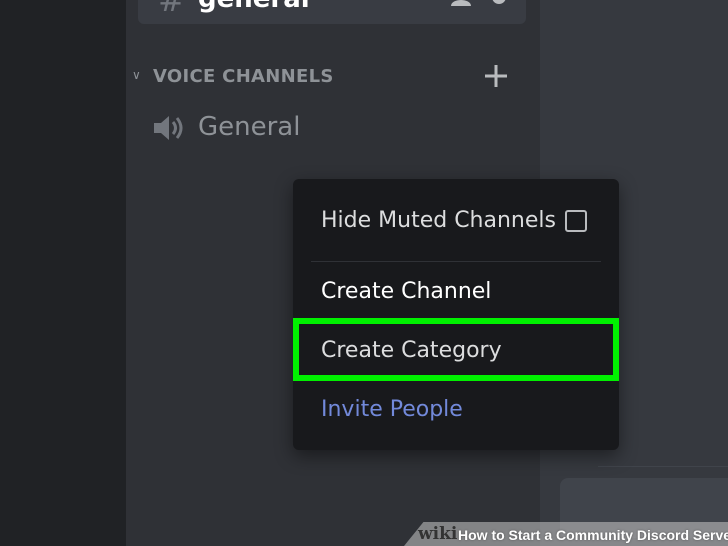 This screenshot has height=546, width=728. I want to click on voice-channel-general: General, so click(335, 128).